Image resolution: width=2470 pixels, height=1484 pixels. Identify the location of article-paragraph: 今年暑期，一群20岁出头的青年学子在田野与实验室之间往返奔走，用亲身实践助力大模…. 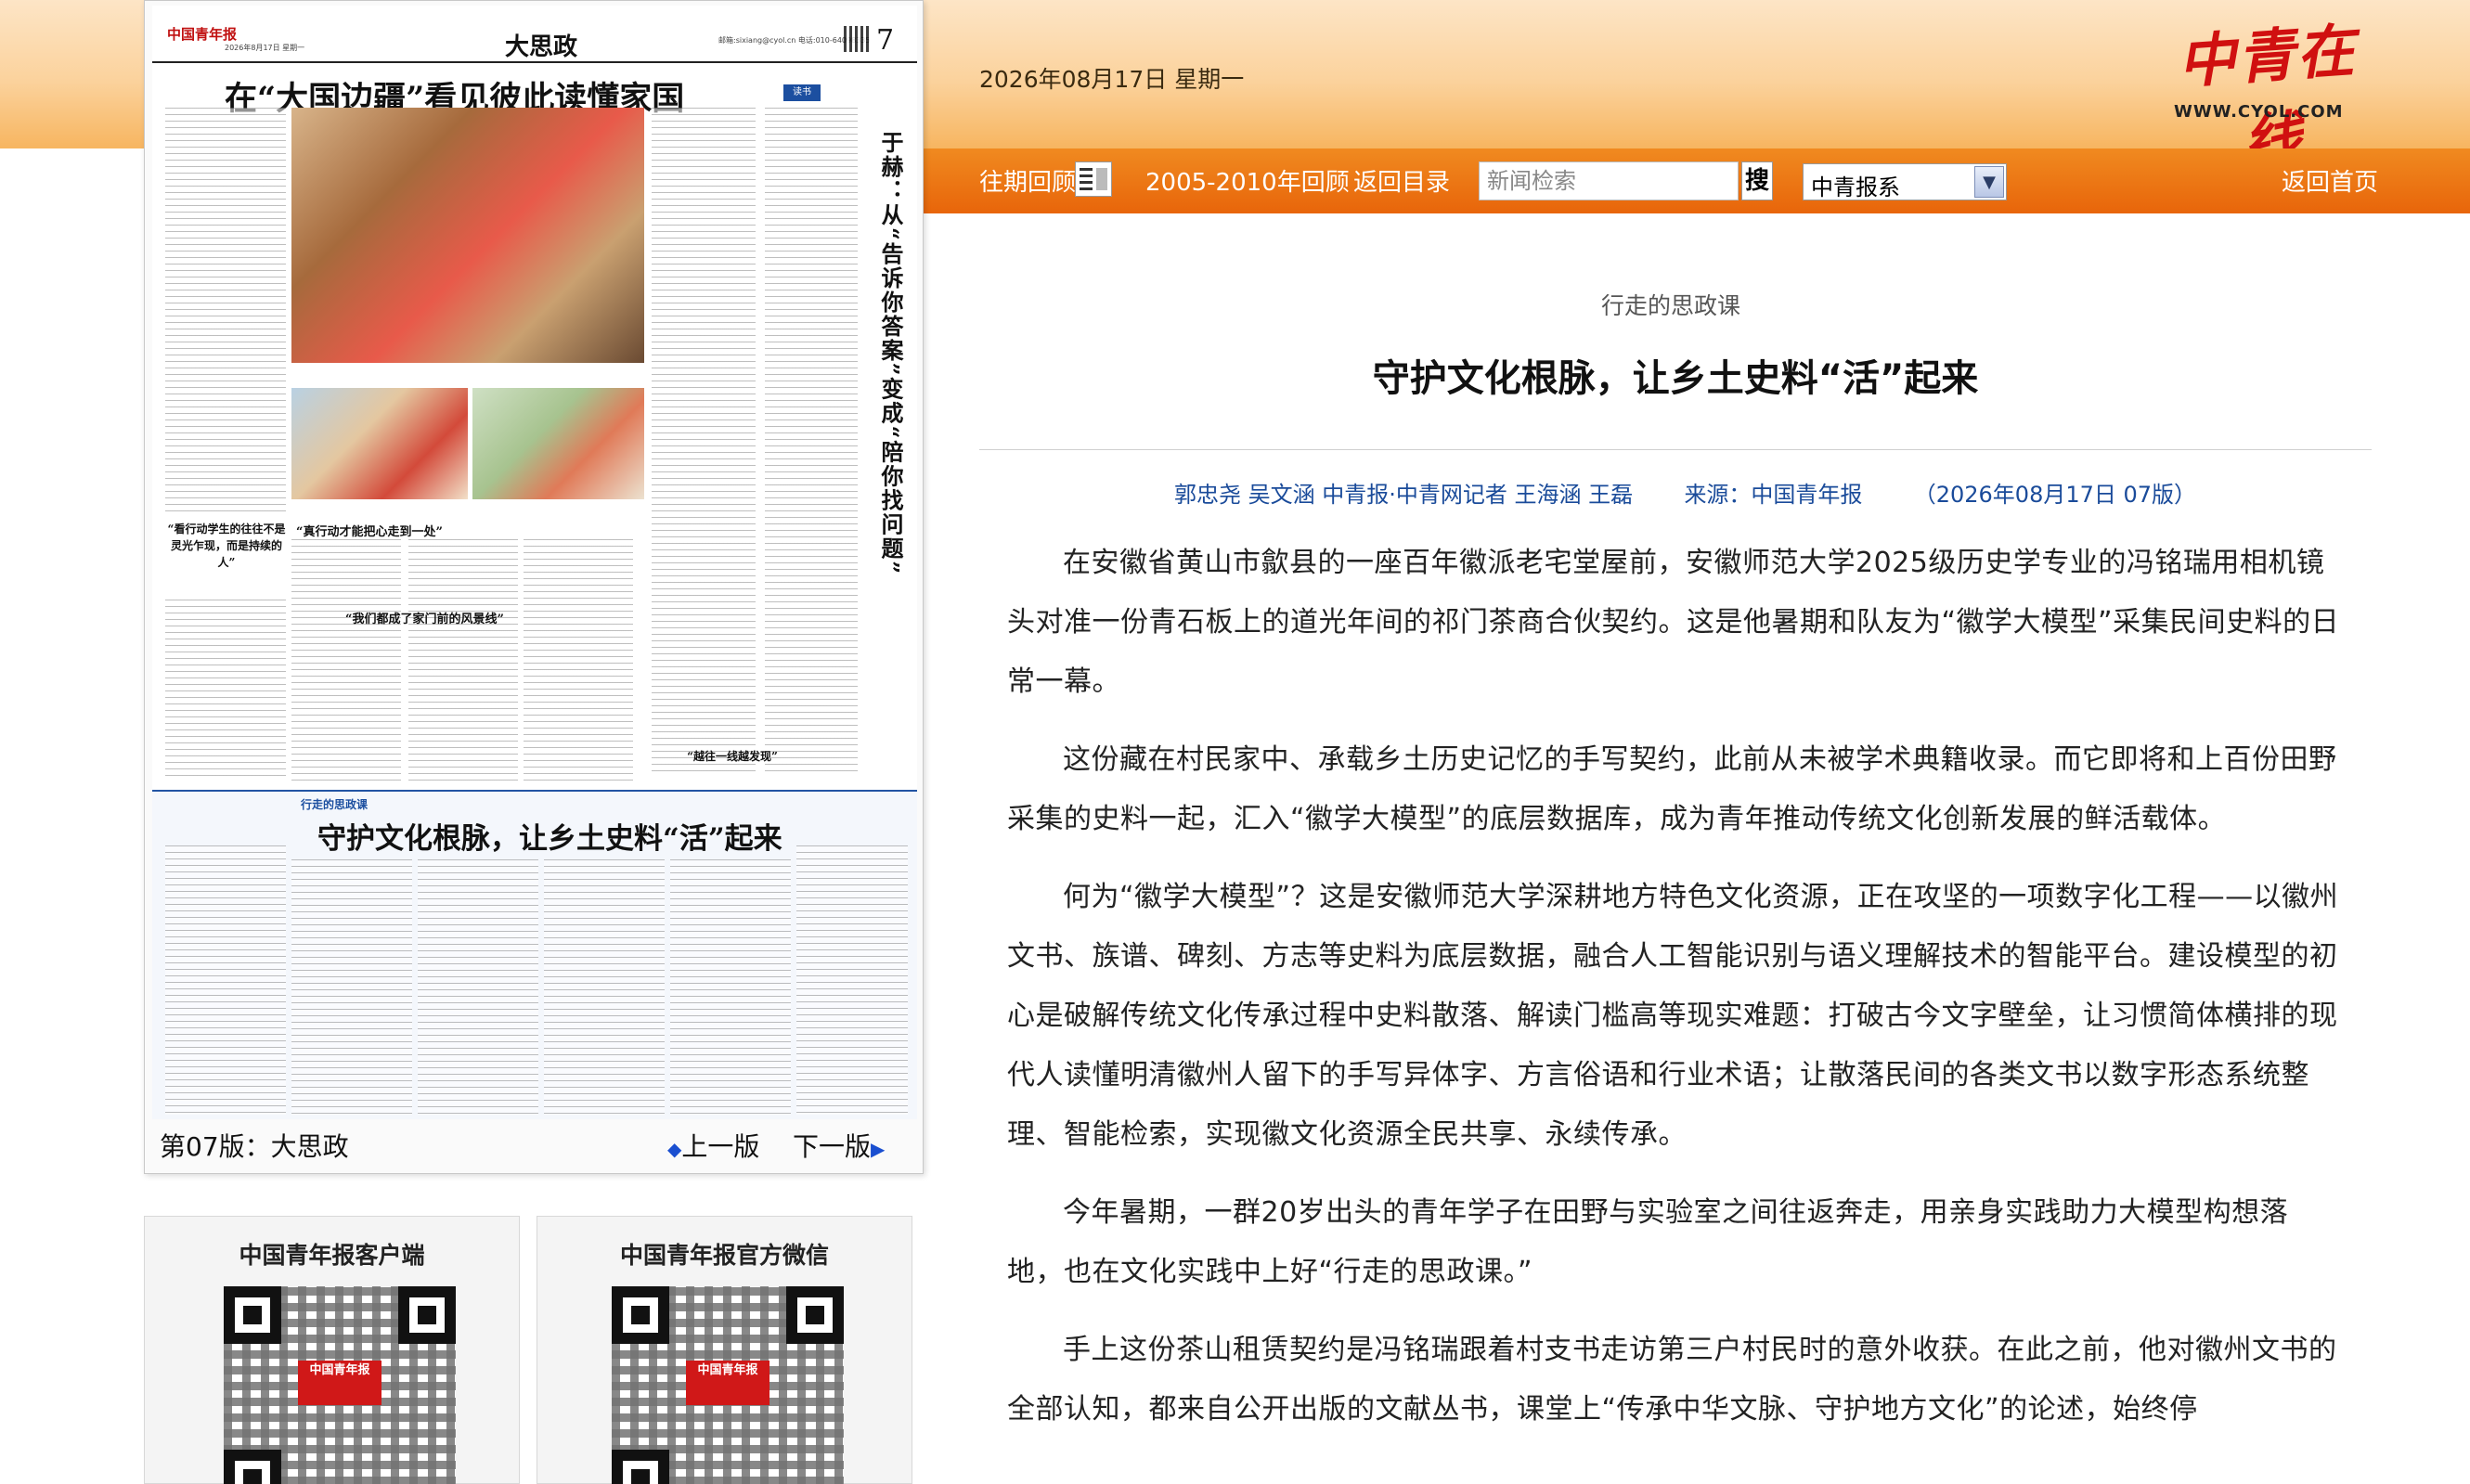
(1648, 1242).